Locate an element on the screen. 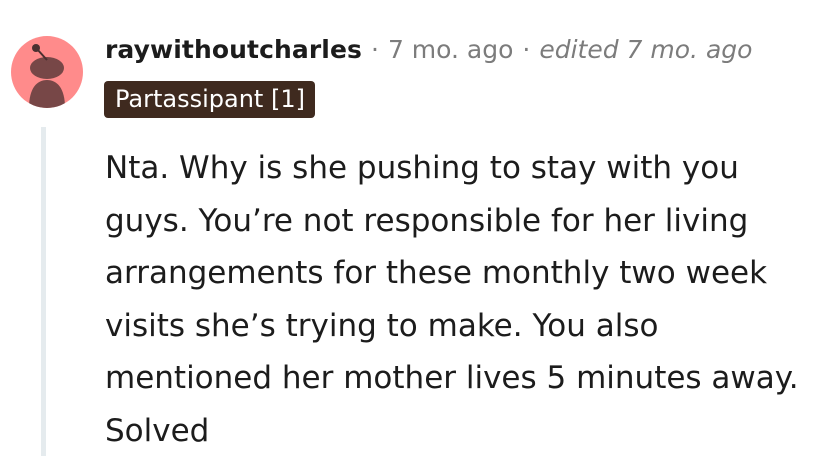 Image resolution: width=824 pixels, height=456 pixels. avatar is located at coordinates (47, 72).